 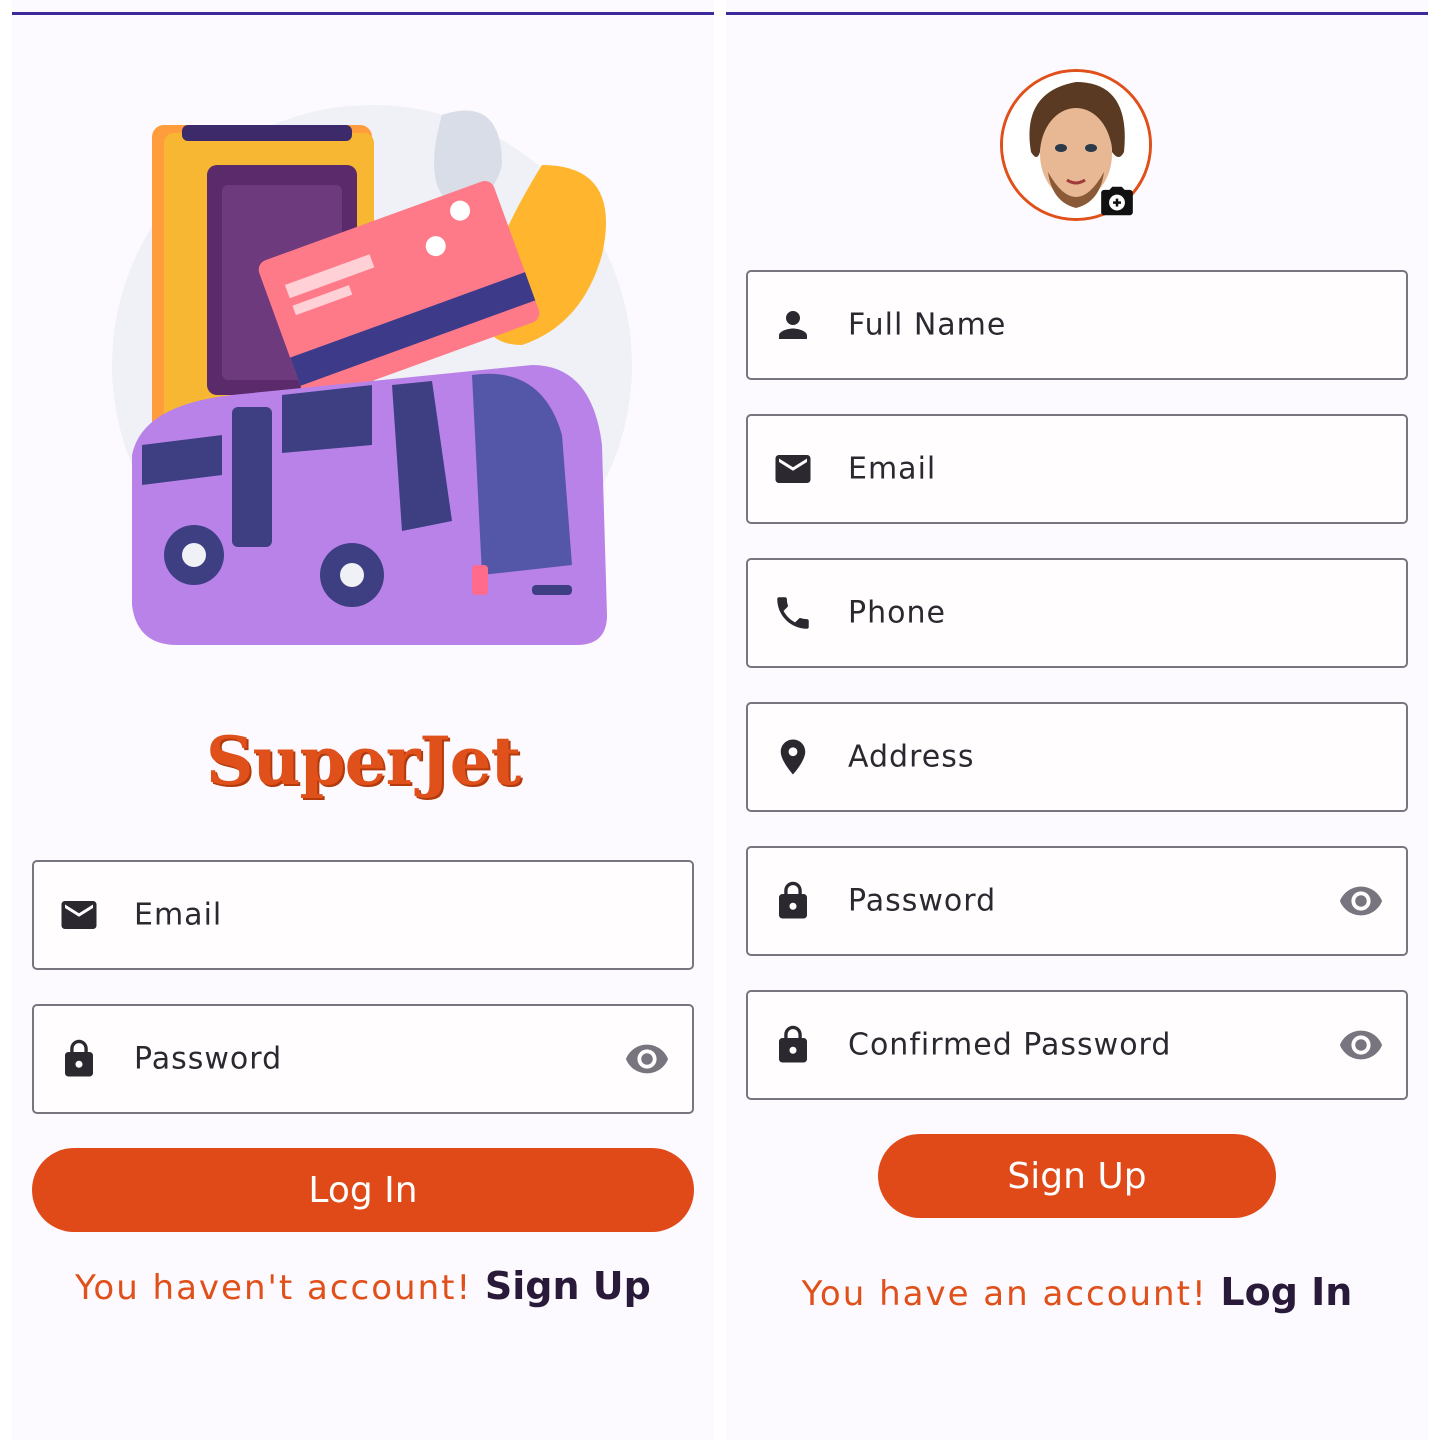 I want to click on camera-icon, so click(x=1117, y=201).